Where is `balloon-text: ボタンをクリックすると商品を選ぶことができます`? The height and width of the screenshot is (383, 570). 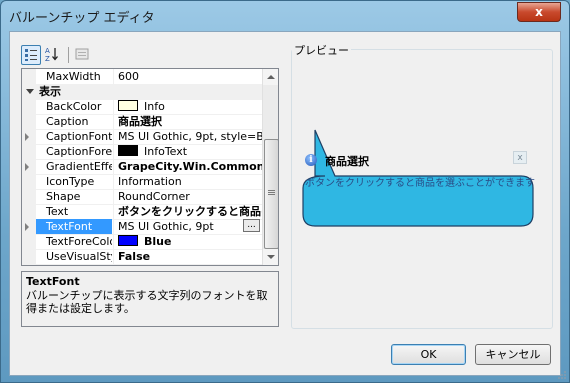 balloon-text: ボタンをクリックすると商品を選ぶことができます is located at coordinates (420, 183).